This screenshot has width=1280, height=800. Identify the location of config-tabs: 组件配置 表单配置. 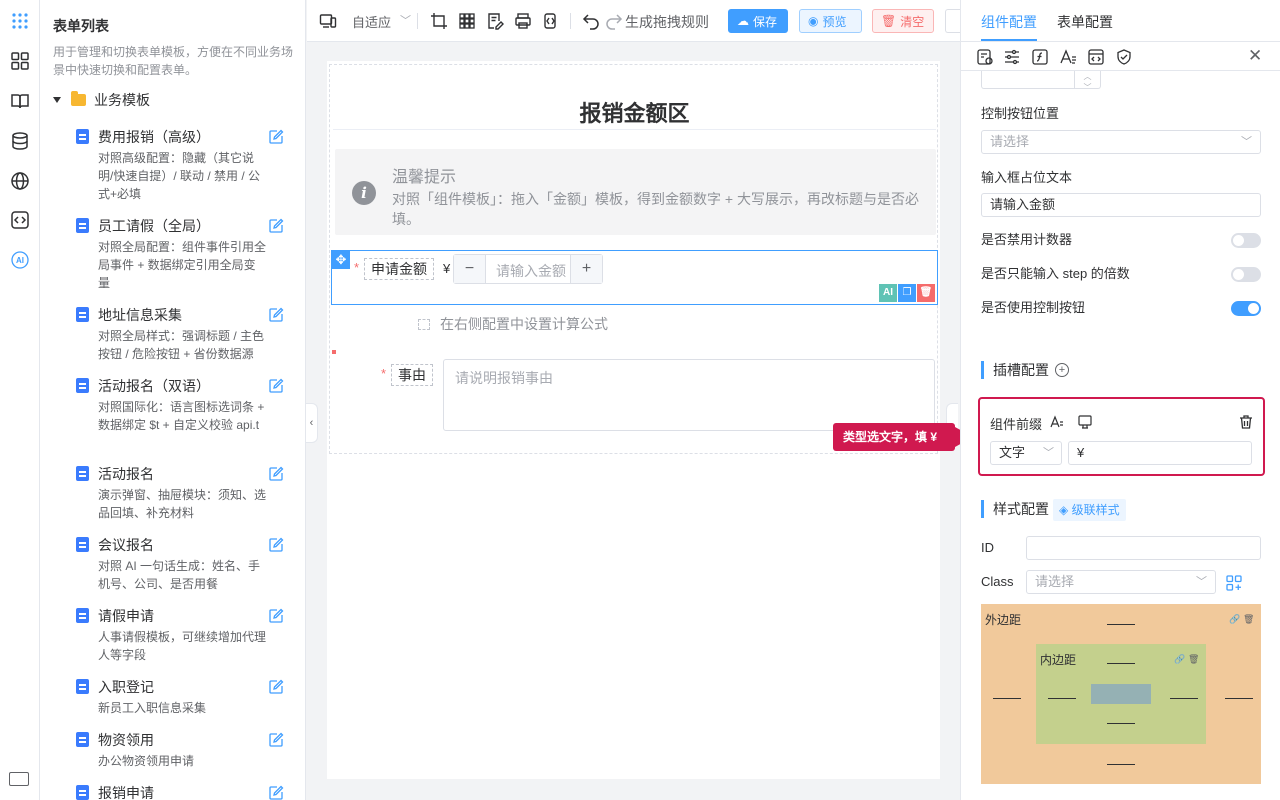
(1120, 21).